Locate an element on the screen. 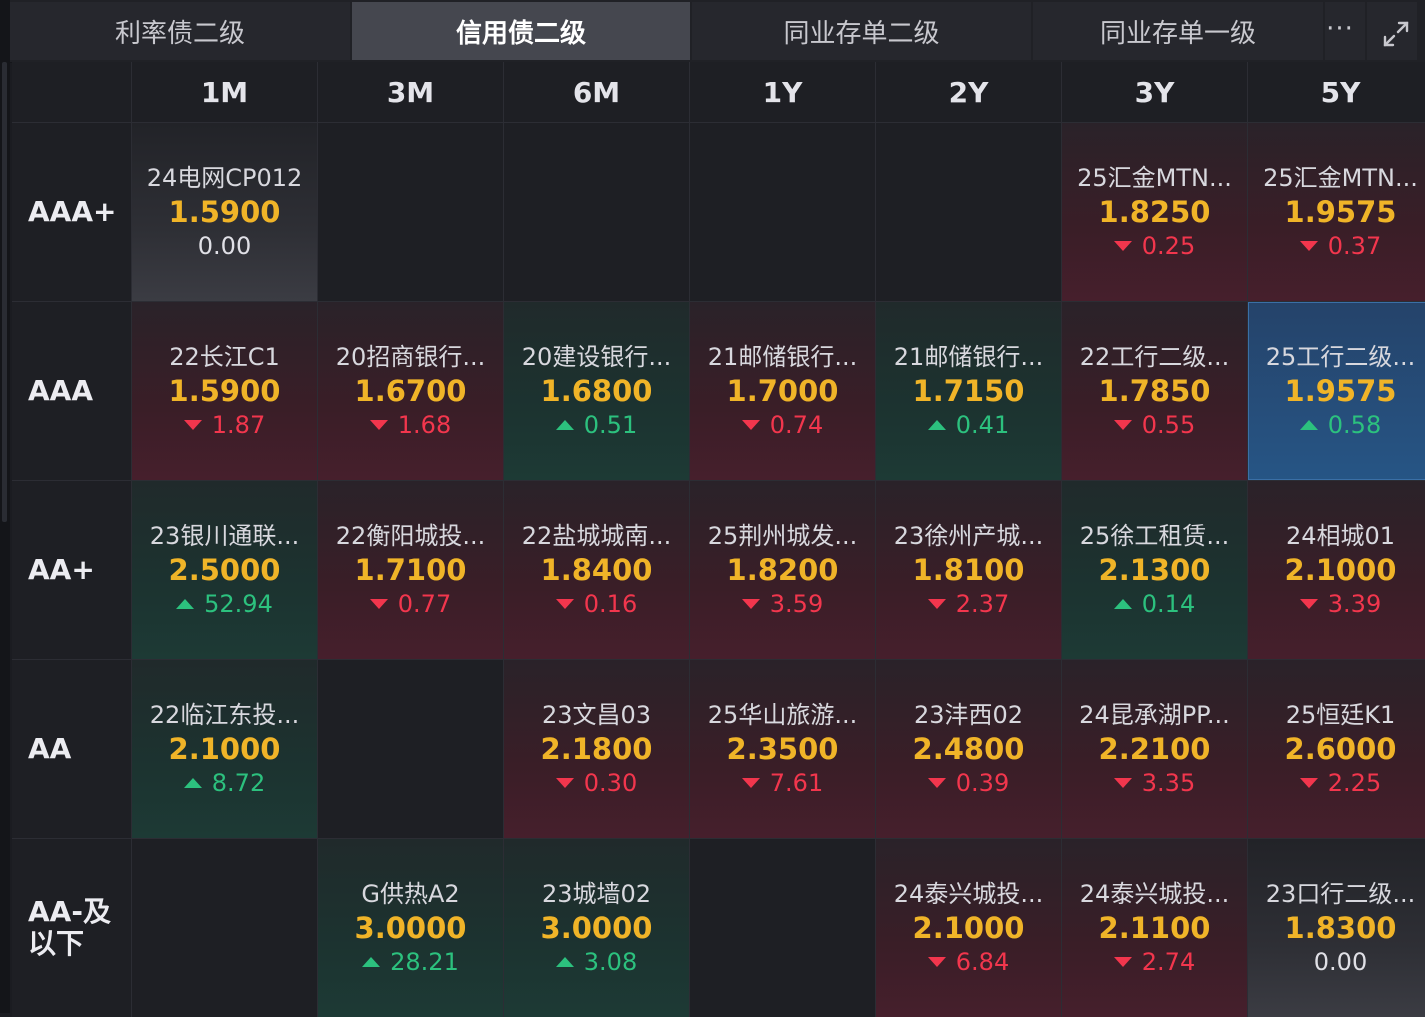 This screenshot has width=1425, height=1017. bond-yield: 1.8200 is located at coordinates (782, 570).